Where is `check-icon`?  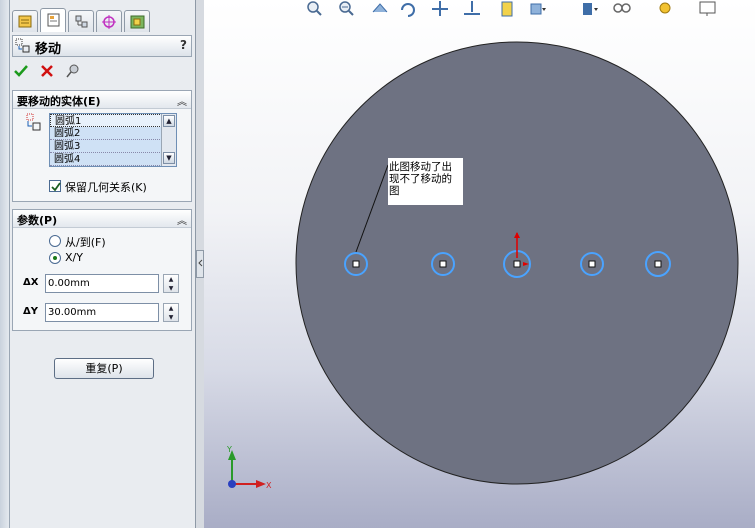
check-icon is located at coordinates (21, 71).